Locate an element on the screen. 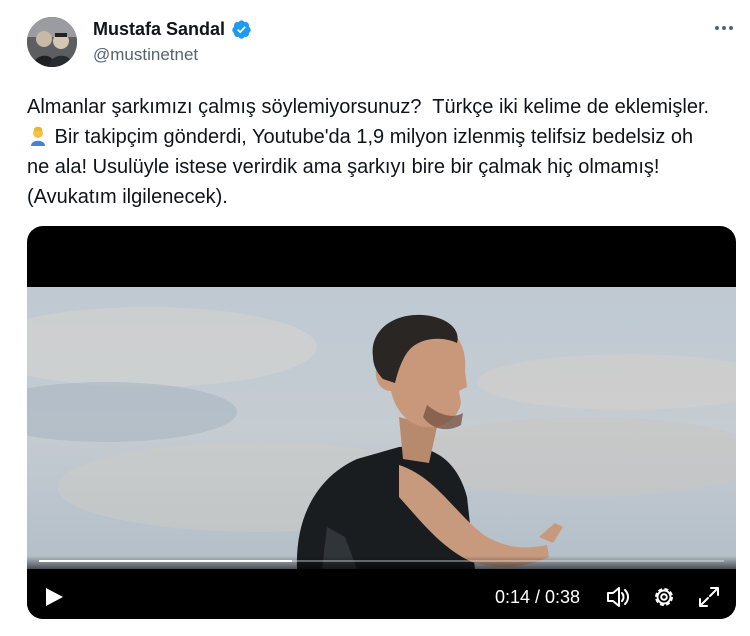  verified-badge-icon is located at coordinates (241, 29).